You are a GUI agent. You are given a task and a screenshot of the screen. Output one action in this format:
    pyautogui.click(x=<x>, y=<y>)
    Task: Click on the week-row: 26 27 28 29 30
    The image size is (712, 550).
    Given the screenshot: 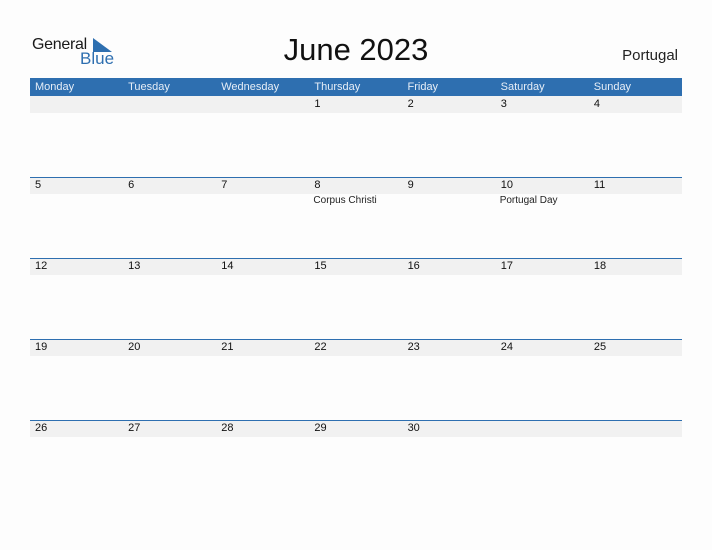 What is the action you would take?
    pyautogui.click(x=356, y=460)
    